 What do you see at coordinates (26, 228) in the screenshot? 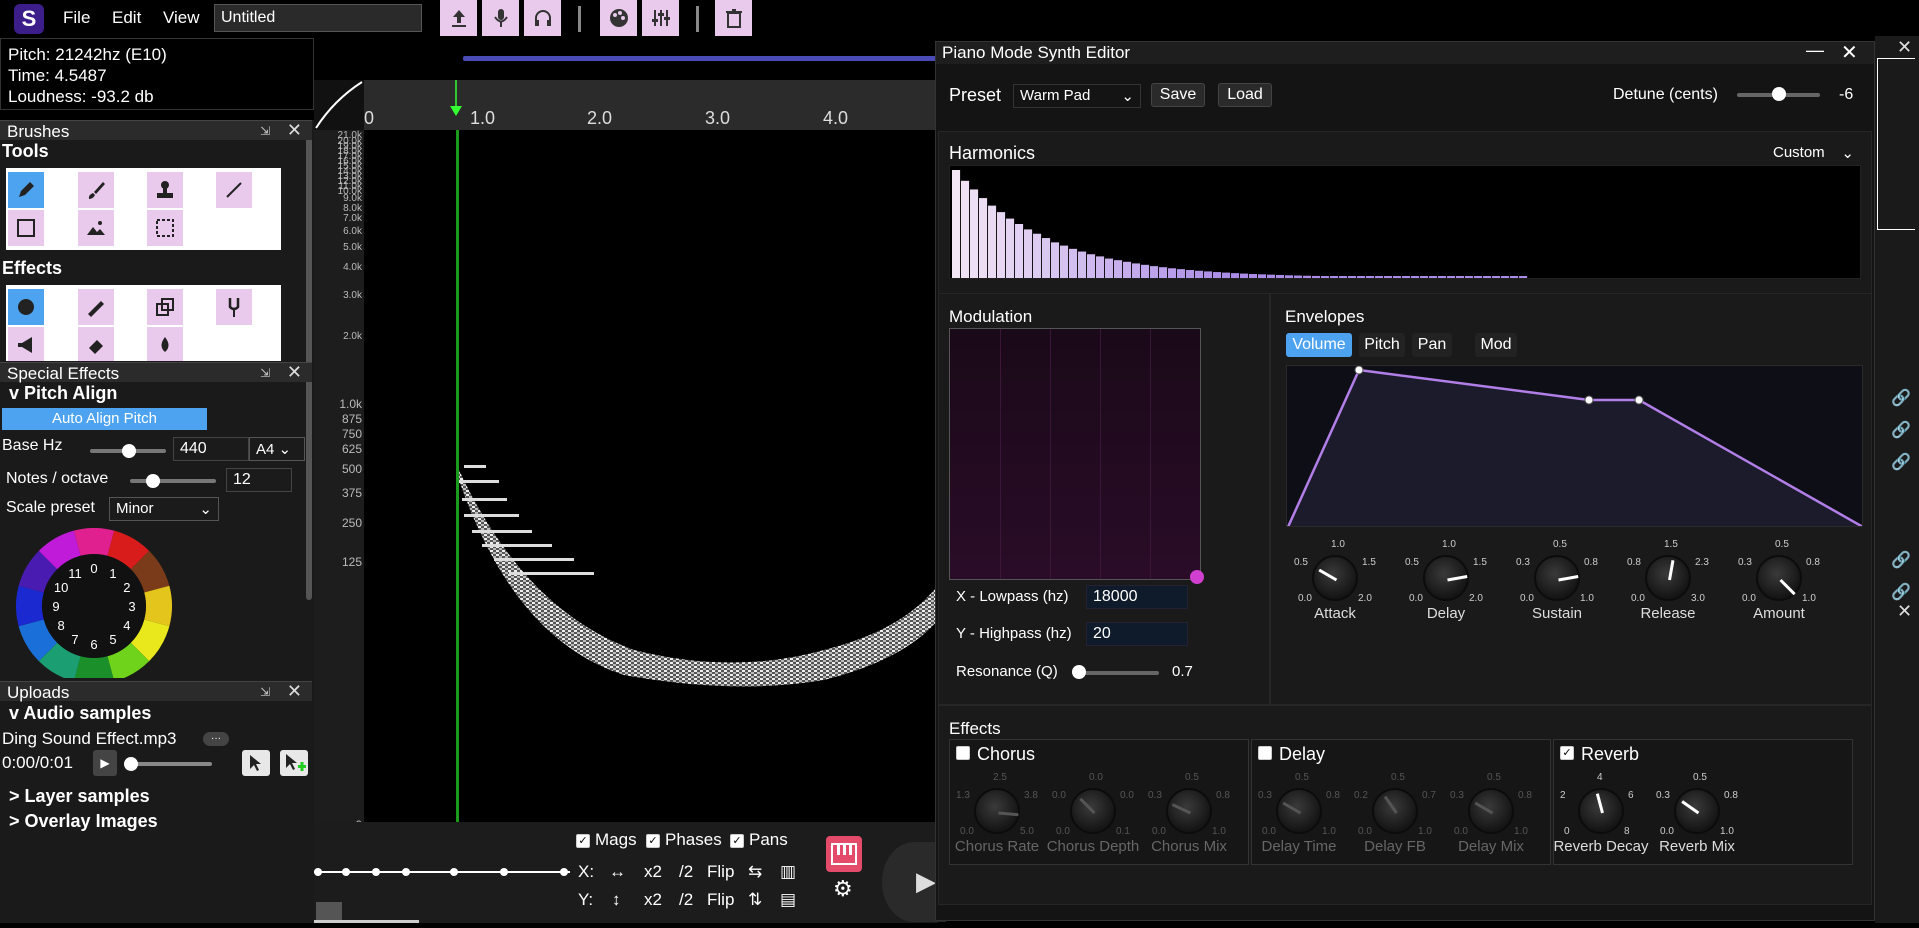
I see `rectangle-tool` at bounding box center [26, 228].